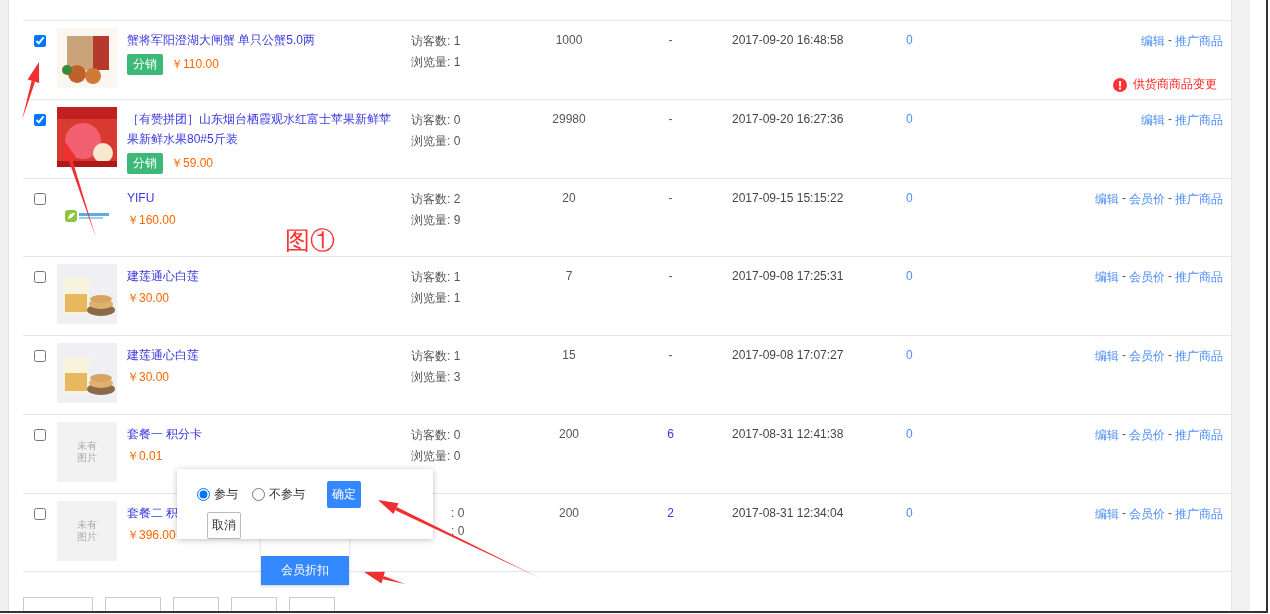 The width and height of the screenshot is (1270, 614). Describe the element at coordinates (226, 494) in the screenshot. I see `radio-label: 参与` at that location.